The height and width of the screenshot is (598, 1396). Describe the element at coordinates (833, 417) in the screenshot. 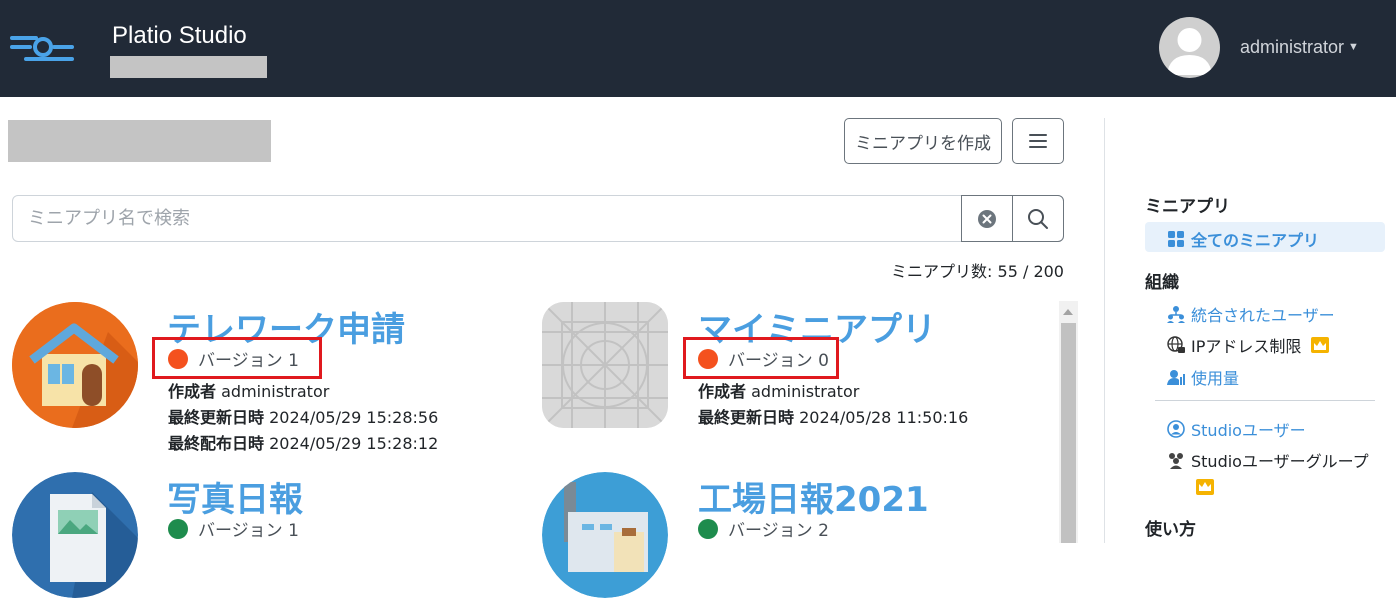

I see `app-updated: 最終更新日時 2024/05/28 11:50:16` at that location.